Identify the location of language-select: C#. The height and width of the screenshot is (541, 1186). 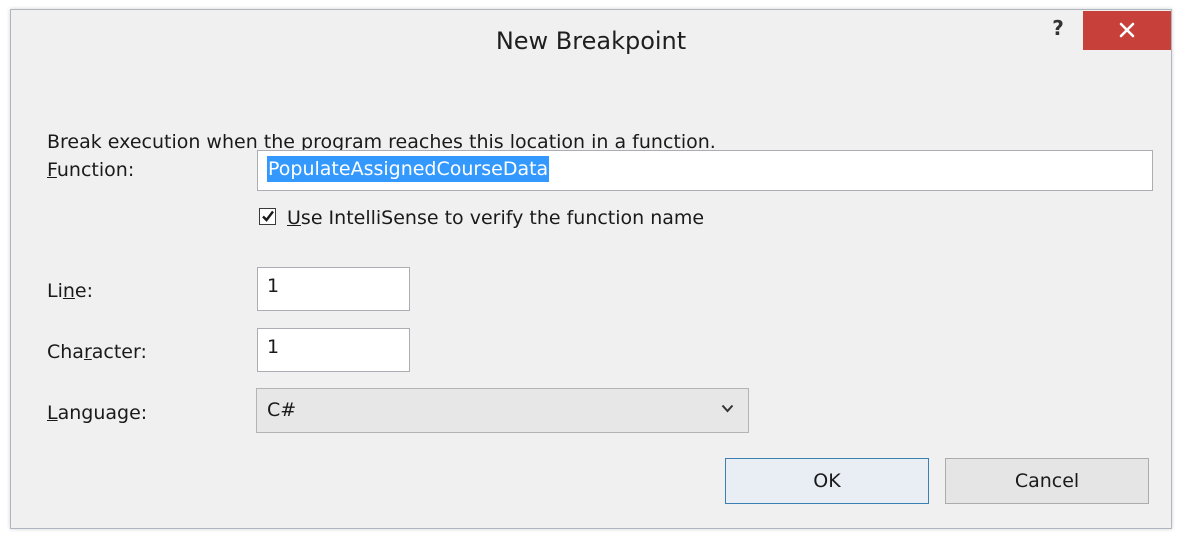
(502, 410).